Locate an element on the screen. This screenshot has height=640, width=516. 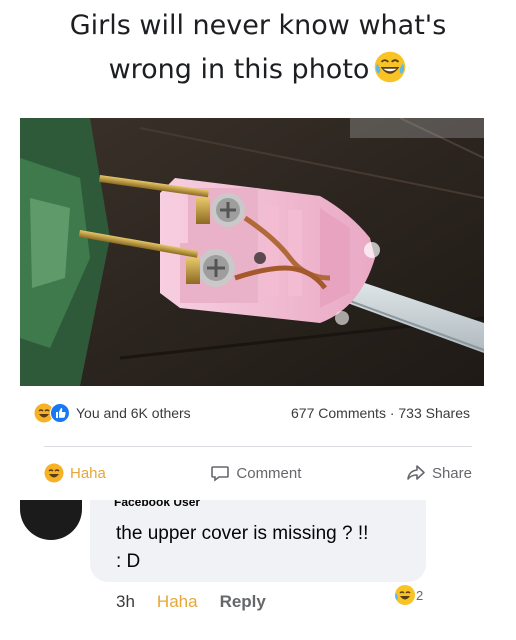
share-button-label: Share is located at coordinates (451, 473).